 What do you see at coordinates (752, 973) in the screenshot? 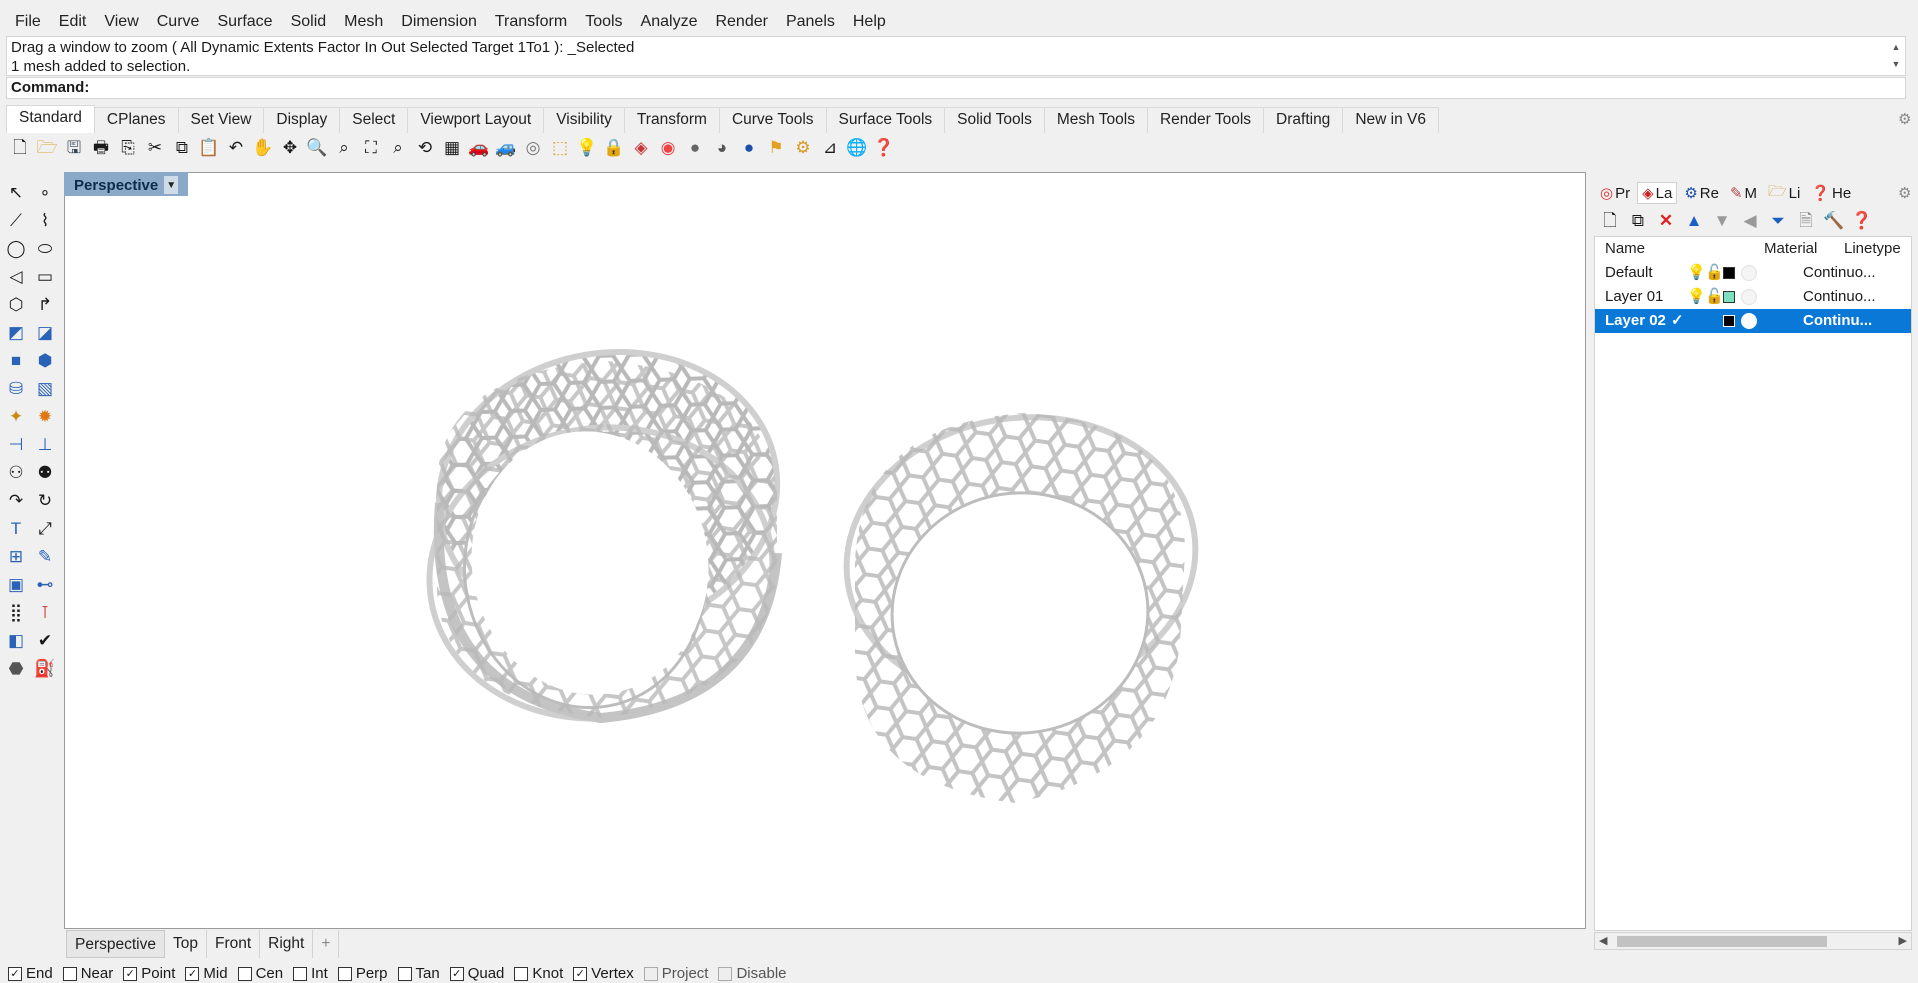
I see `osnap-disable: Disable` at bounding box center [752, 973].